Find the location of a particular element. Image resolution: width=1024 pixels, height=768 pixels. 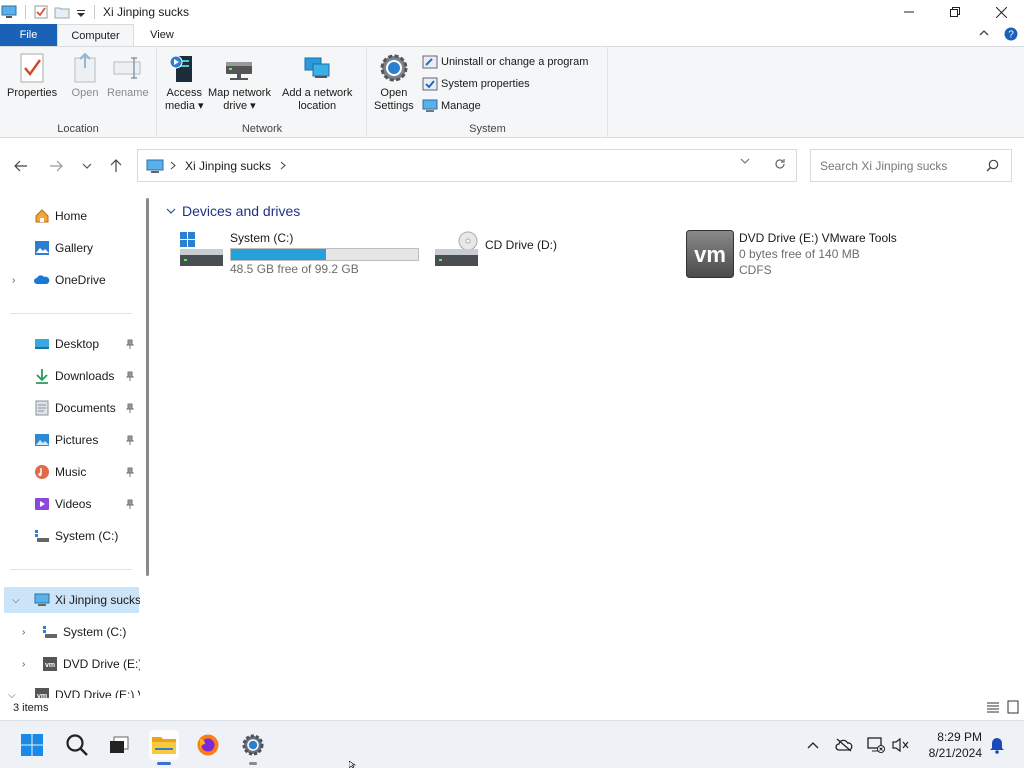

chevron-down-icon is located at coordinates (87, 166).